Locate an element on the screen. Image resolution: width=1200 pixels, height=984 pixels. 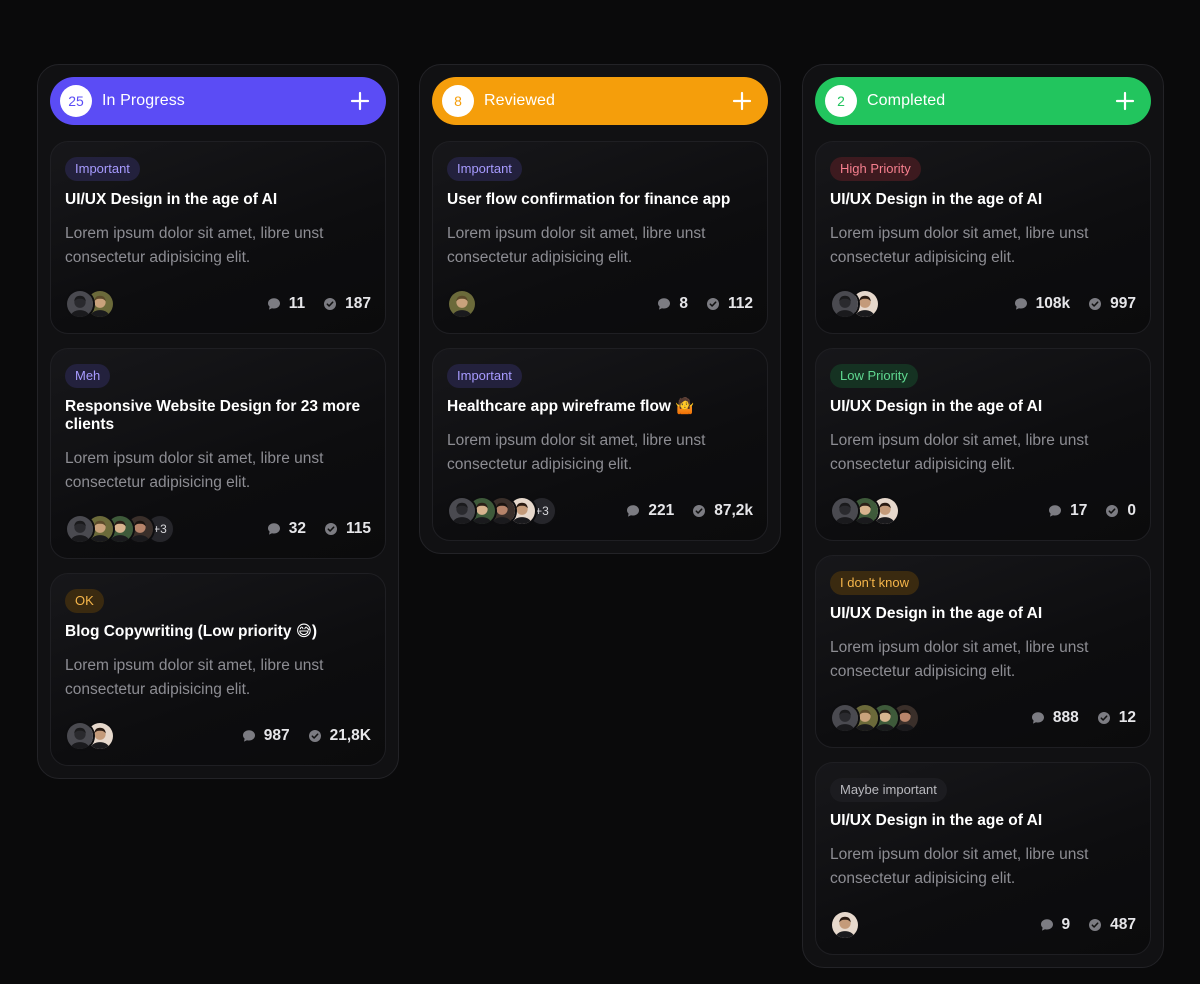
completed-count: 21,8K is located at coordinates (339, 736).